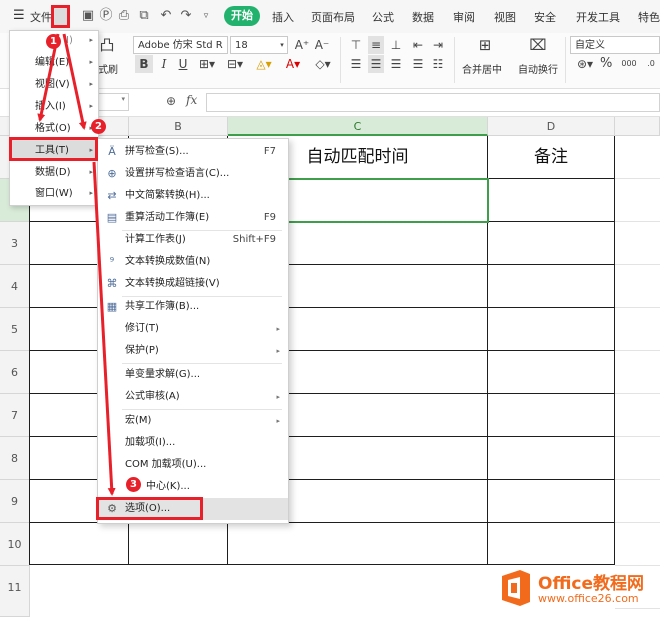 The image size is (660, 617). I want to click on watermark-url: www.office26.com, so click(588, 598).